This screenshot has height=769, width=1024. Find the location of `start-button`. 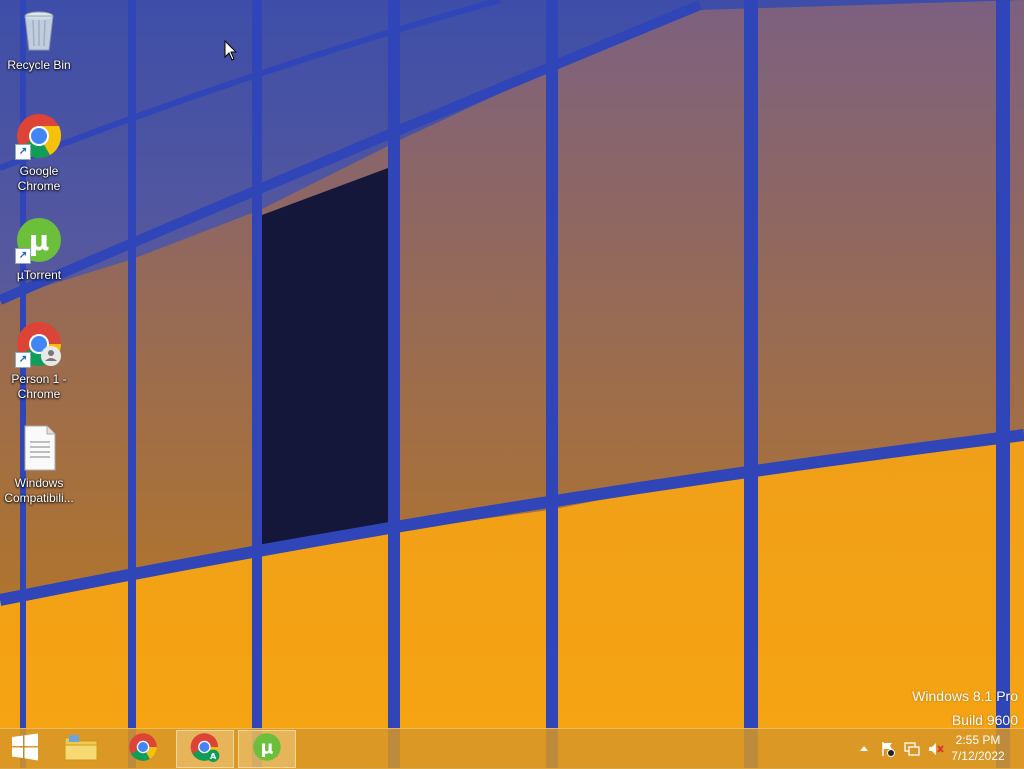

start-button is located at coordinates (25, 749).